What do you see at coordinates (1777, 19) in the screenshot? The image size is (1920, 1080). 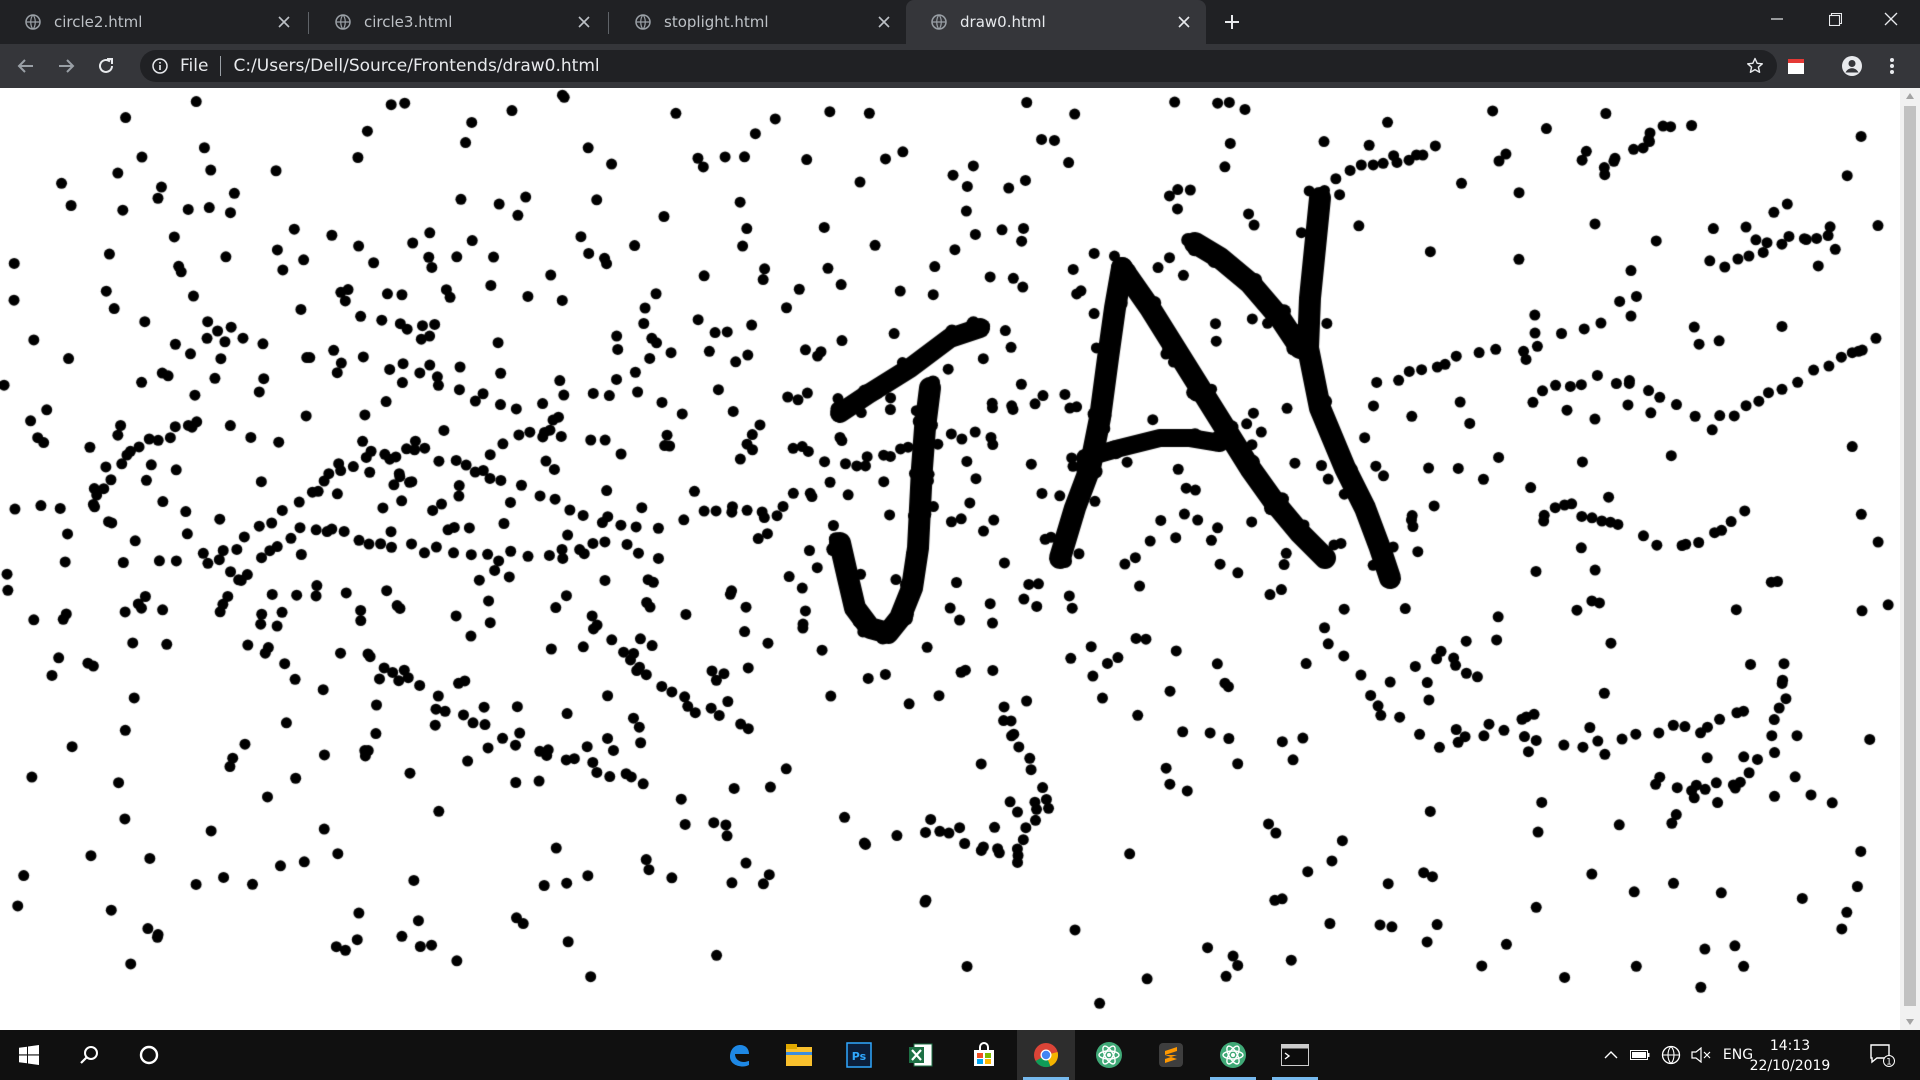 I see `minimize-icon` at bounding box center [1777, 19].